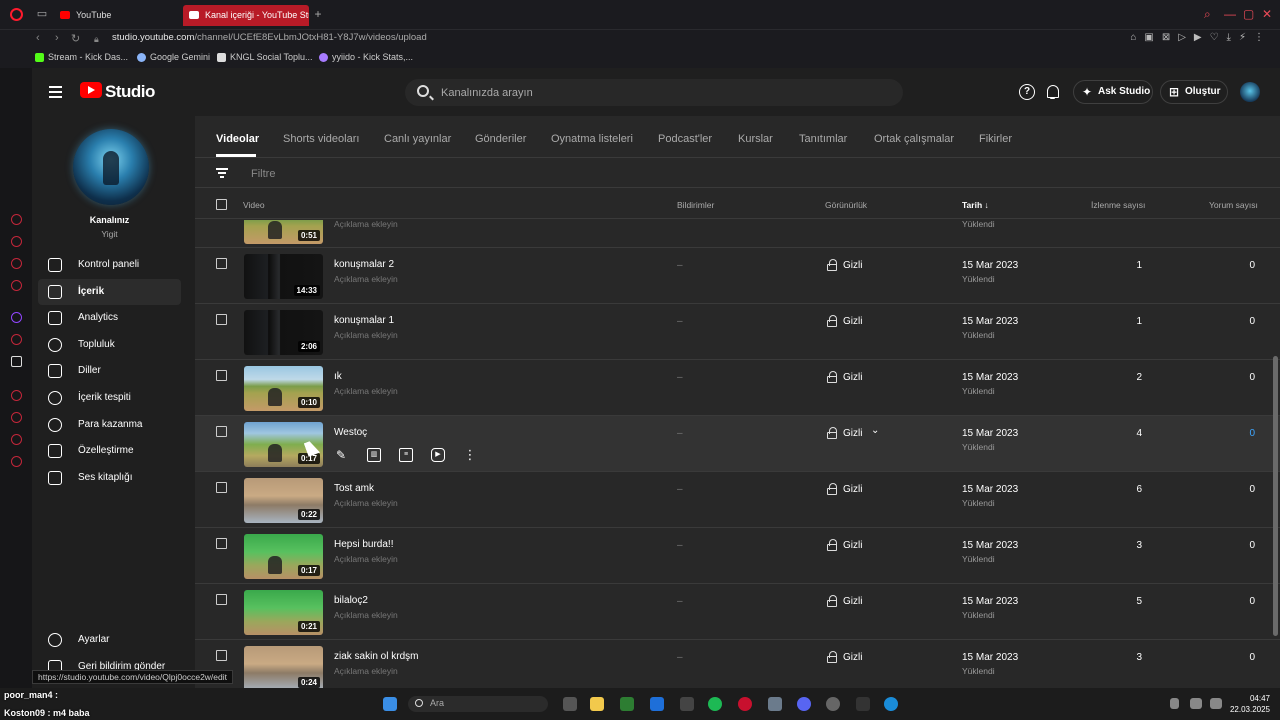  Describe the element at coordinates (715, 704) in the screenshot. I see `spotify-icon` at that location.